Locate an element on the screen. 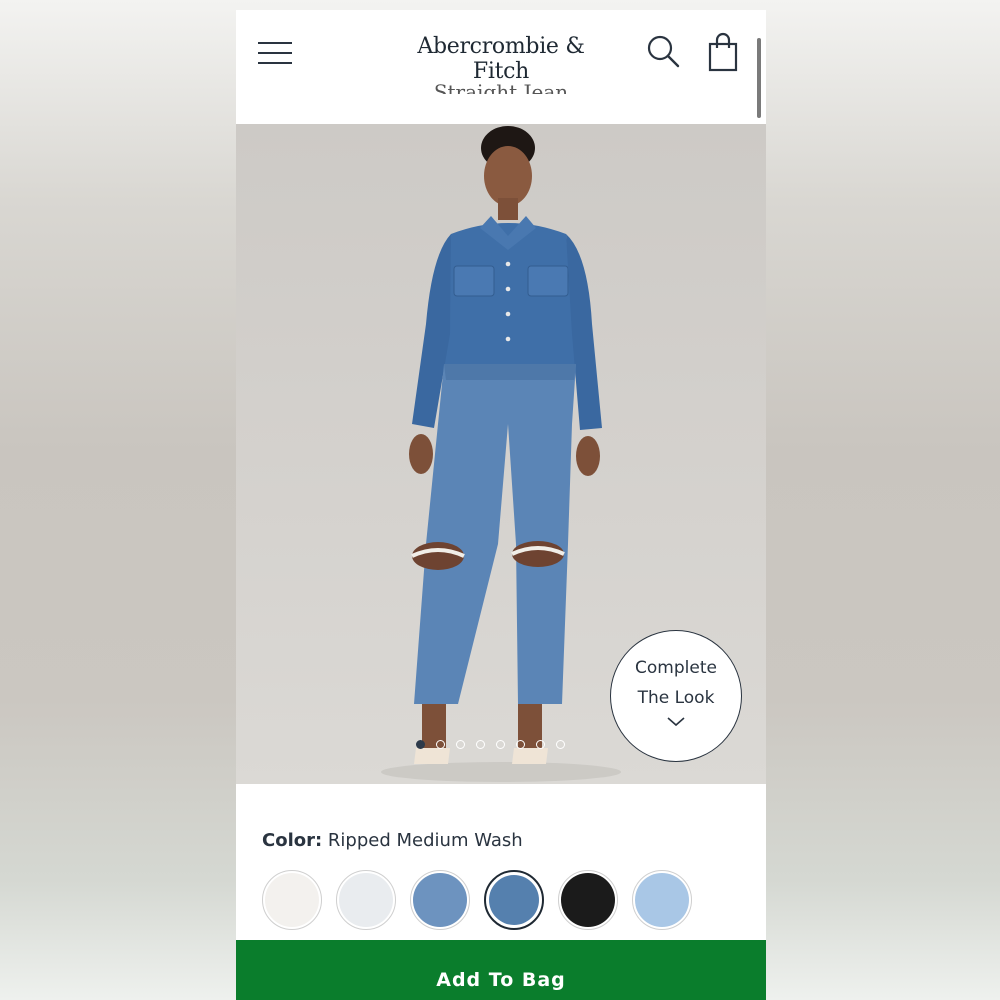  color-selector-label: Color: Ripped Medium Wash is located at coordinates (392, 840).